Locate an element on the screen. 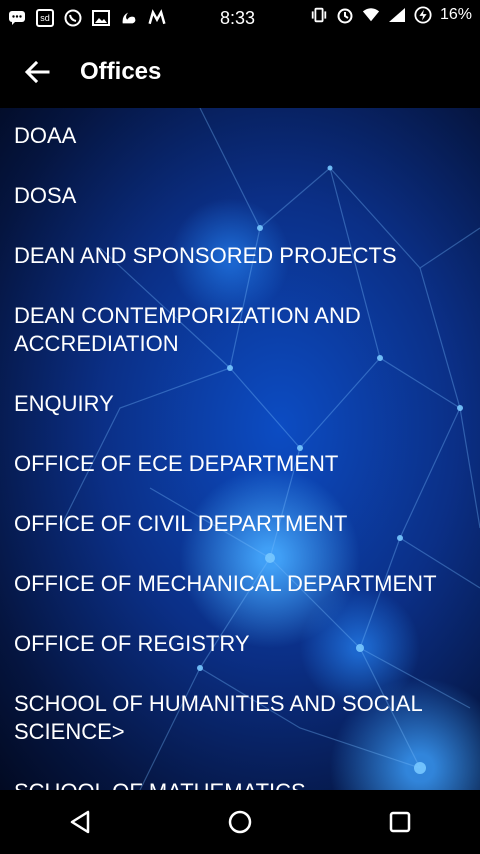 This screenshot has height=854, width=480. nav-recents-button is located at coordinates (400, 822).